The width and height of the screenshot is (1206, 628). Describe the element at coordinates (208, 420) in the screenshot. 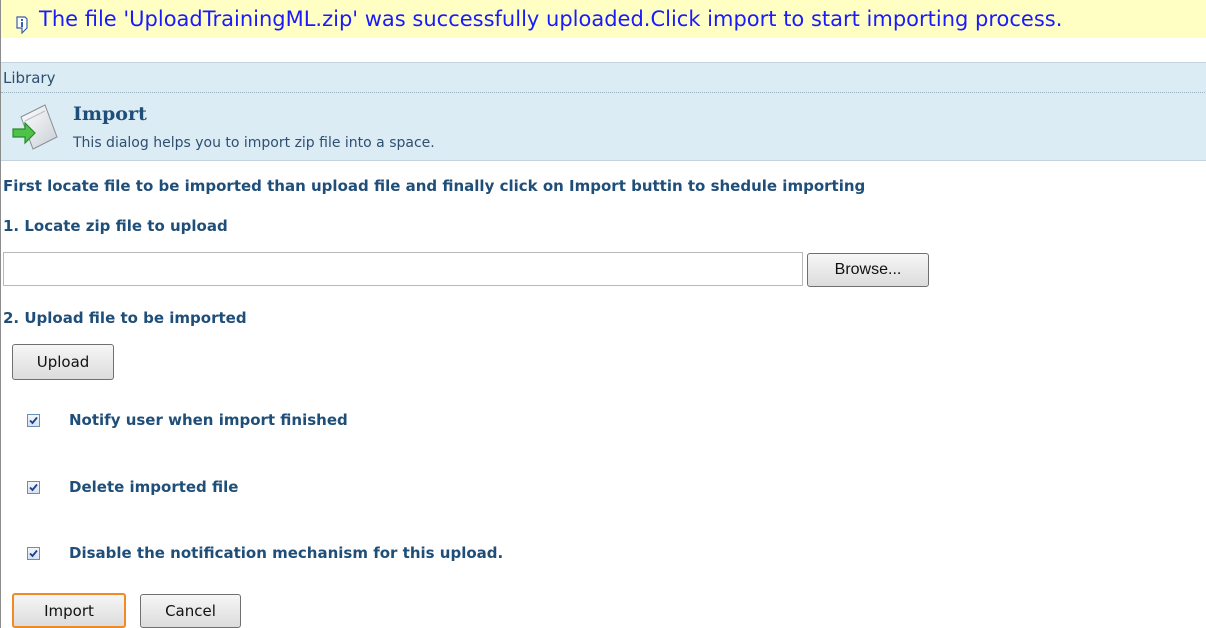

I see `notify-label: Notify user when import finished` at that location.